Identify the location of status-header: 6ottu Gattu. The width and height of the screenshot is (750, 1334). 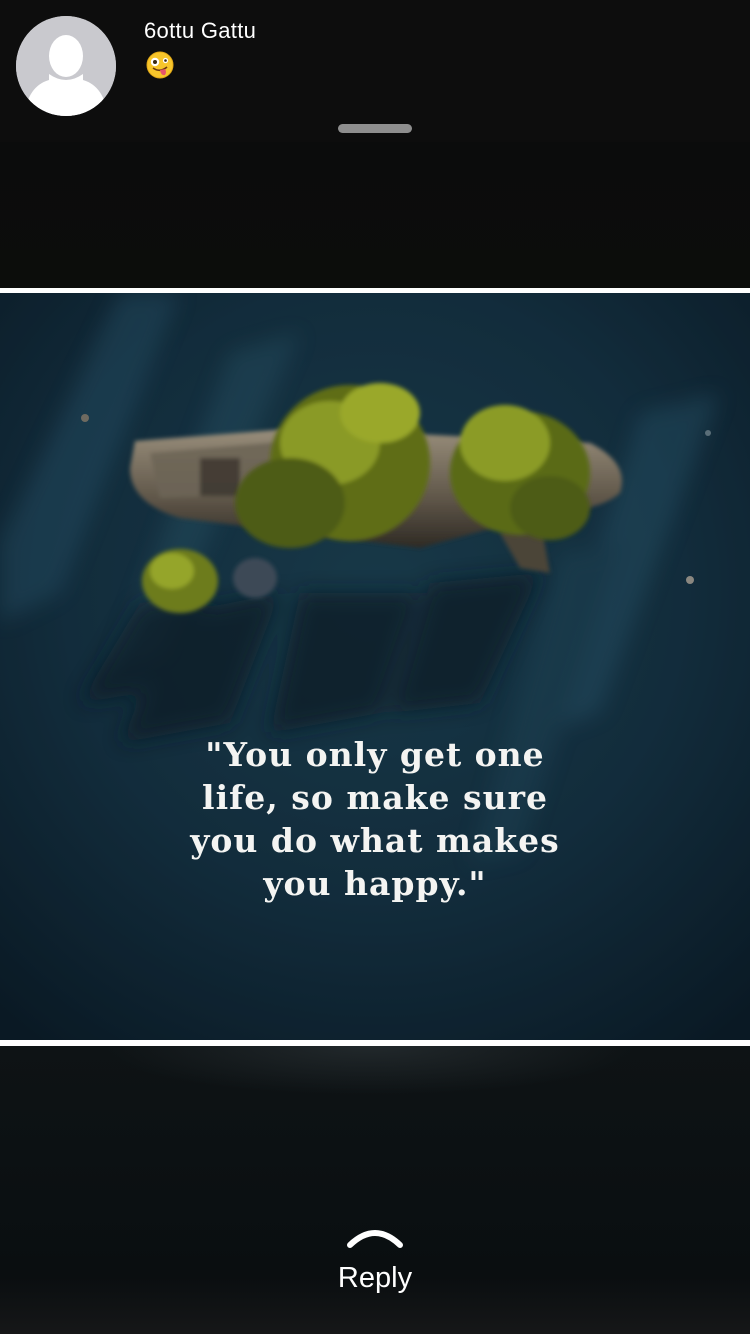
(375, 71).